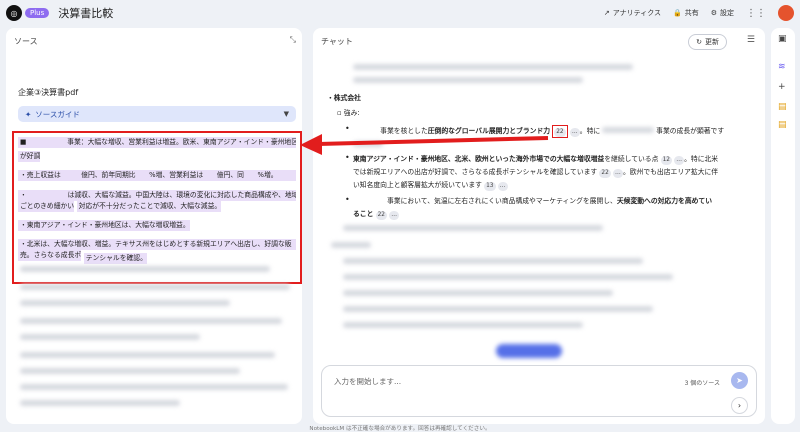  I want to click on annotation-arrow, so click(424, 144).